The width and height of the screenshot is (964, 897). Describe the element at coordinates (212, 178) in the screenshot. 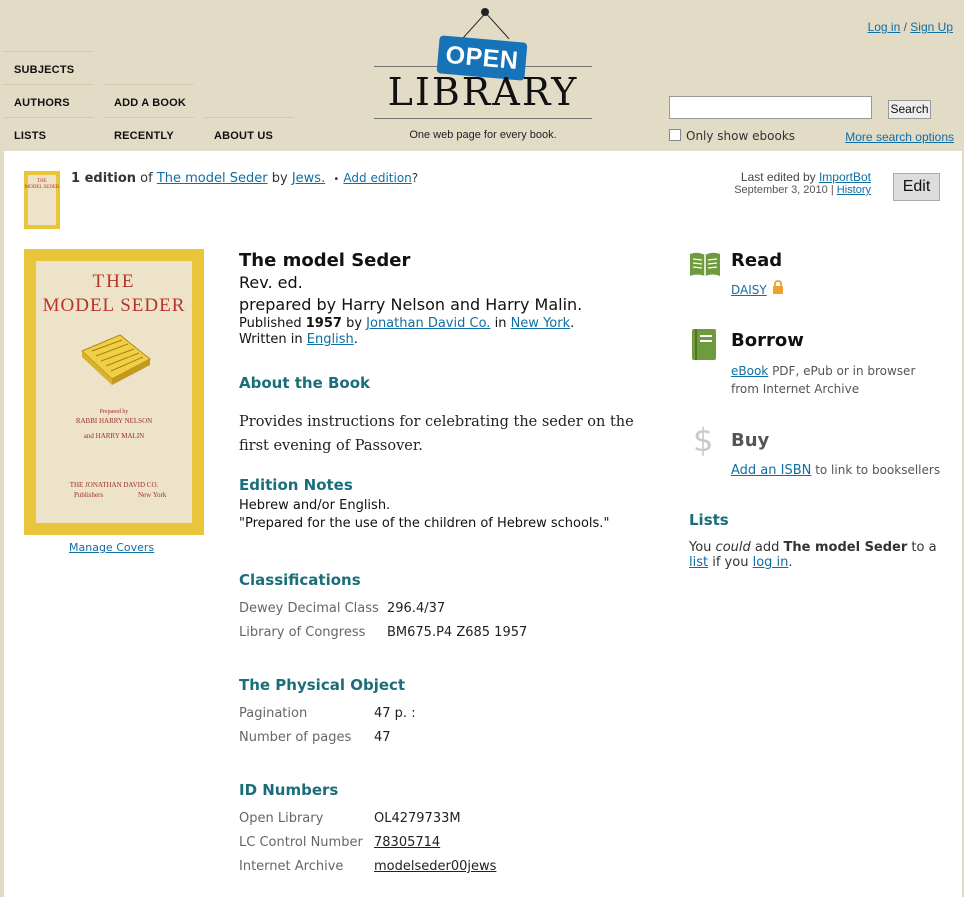

I see `work-title-link: The model Seder` at that location.